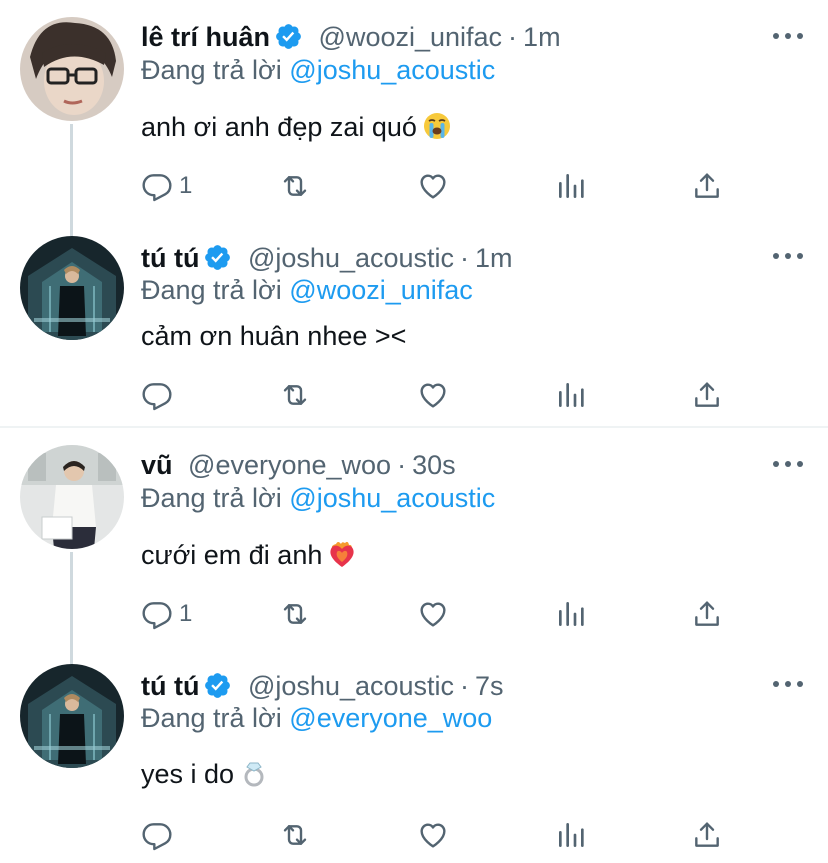 The height and width of the screenshot is (863, 828). Describe the element at coordinates (279, 127) in the screenshot. I see `tweet-text-content: anh ơi anh đẹp zai quó` at that location.